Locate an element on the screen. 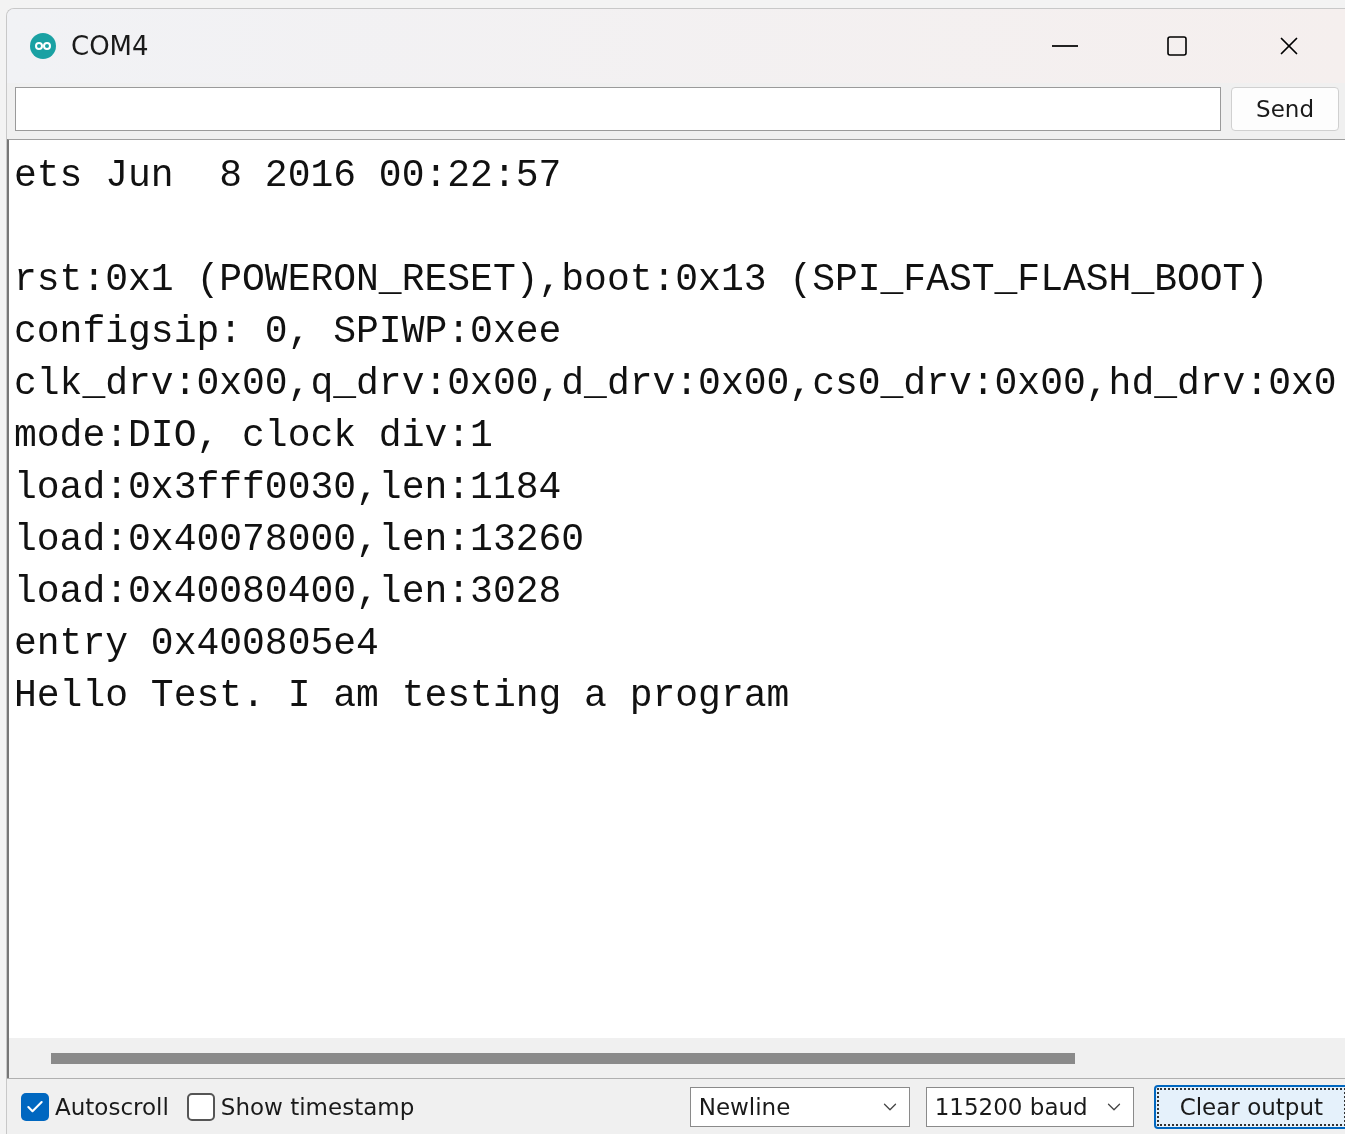 Image resolution: width=1345 pixels, height=1134 pixels. horizontal-scrollbar is located at coordinates (677, 1058).